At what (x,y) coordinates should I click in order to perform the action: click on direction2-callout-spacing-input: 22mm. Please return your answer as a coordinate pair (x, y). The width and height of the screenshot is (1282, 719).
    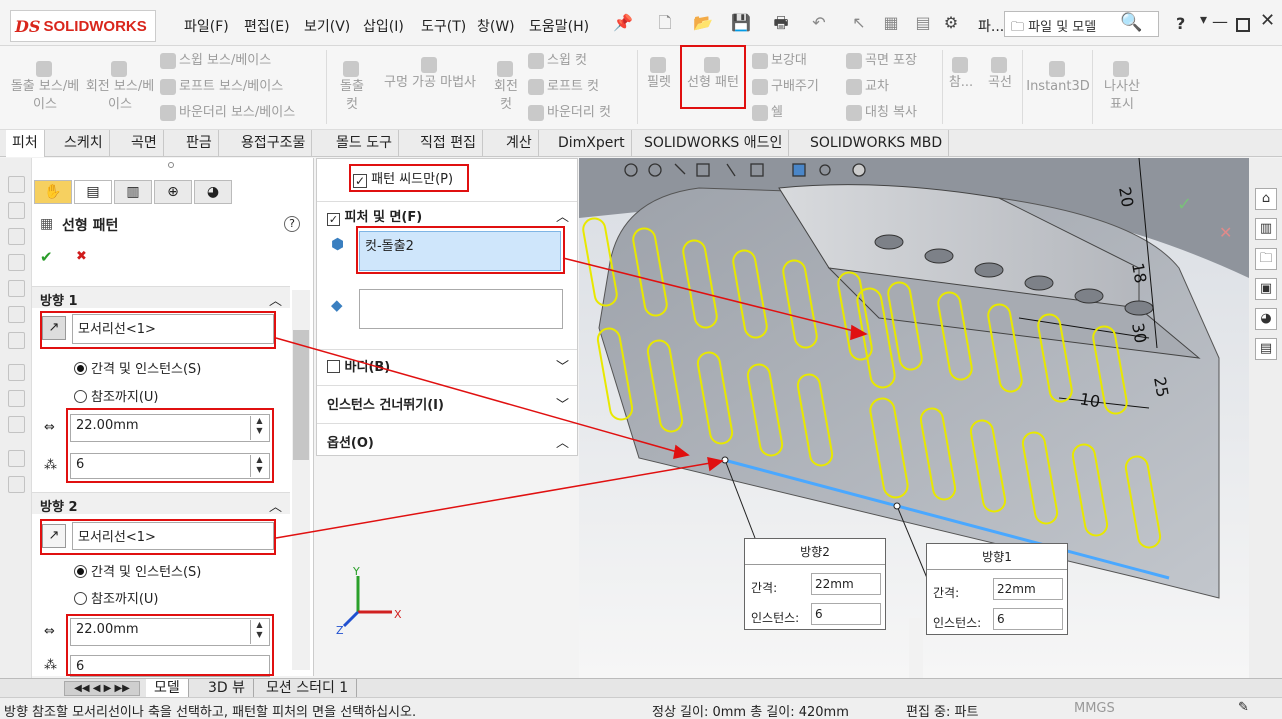
    Looking at the image, I should click on (846, 584).